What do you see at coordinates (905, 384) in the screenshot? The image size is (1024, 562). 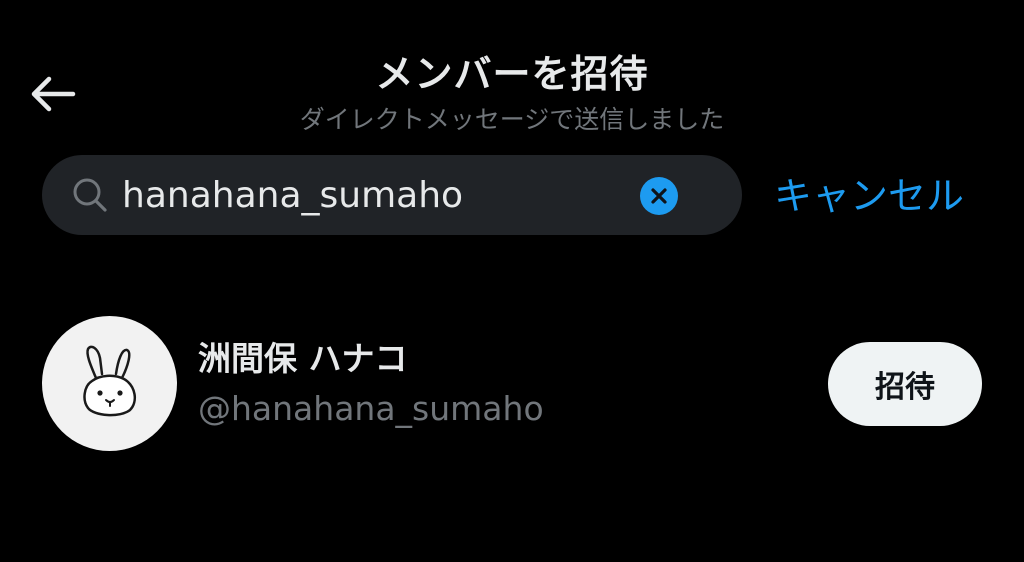 I see `invite-button: 招待` at bounding box center [905, 384].